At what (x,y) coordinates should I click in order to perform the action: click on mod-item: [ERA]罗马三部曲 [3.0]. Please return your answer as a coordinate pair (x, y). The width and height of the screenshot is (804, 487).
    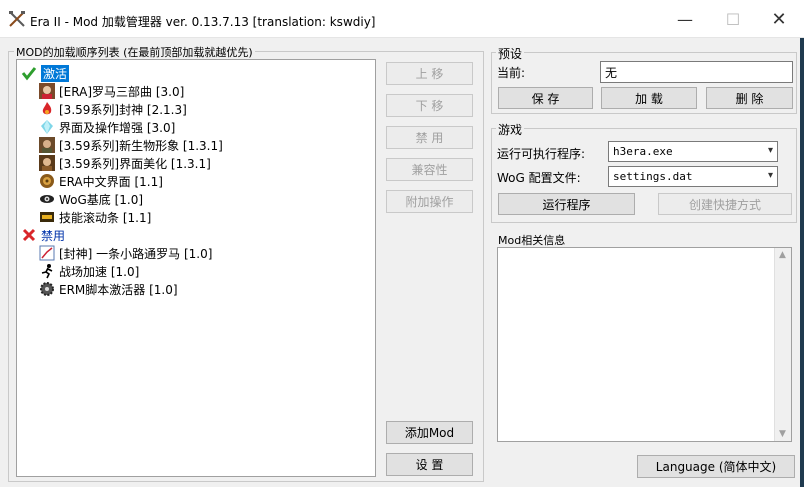
    Looking at the image, I should click on (111, 91).